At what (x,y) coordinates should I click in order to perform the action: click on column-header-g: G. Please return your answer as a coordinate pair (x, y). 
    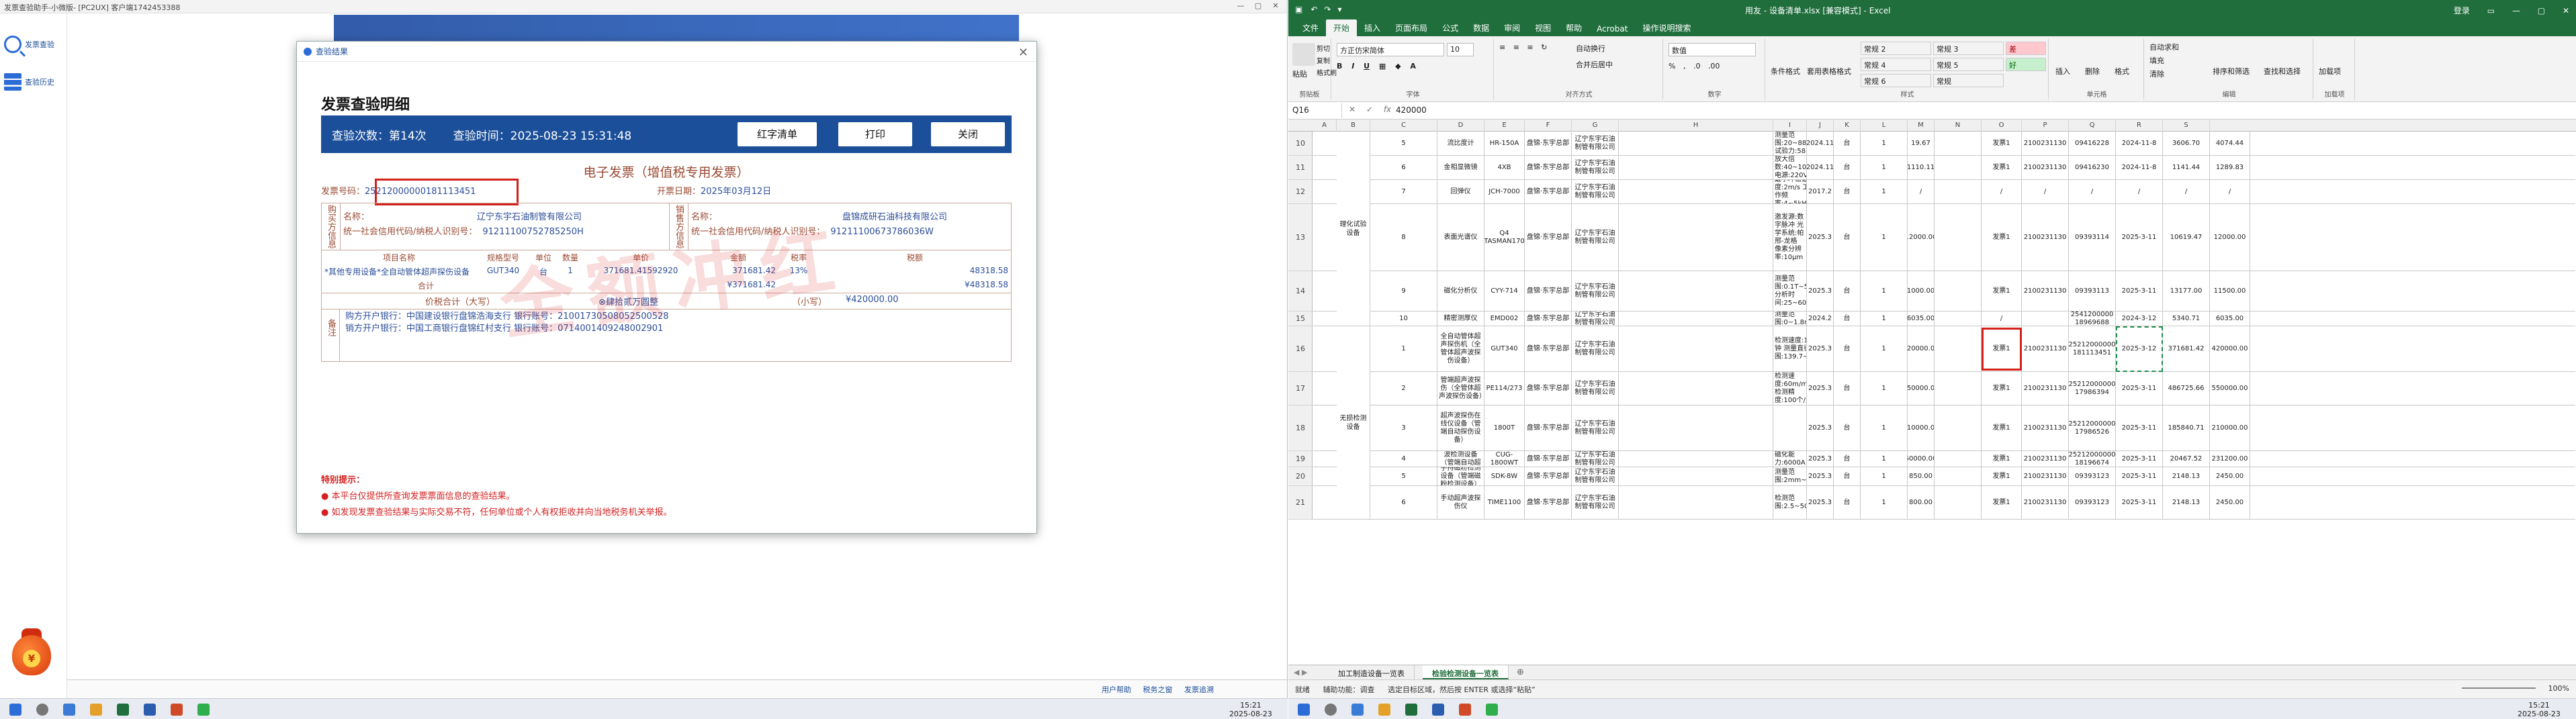
    Looking at the image, I should click on (1596, 125).